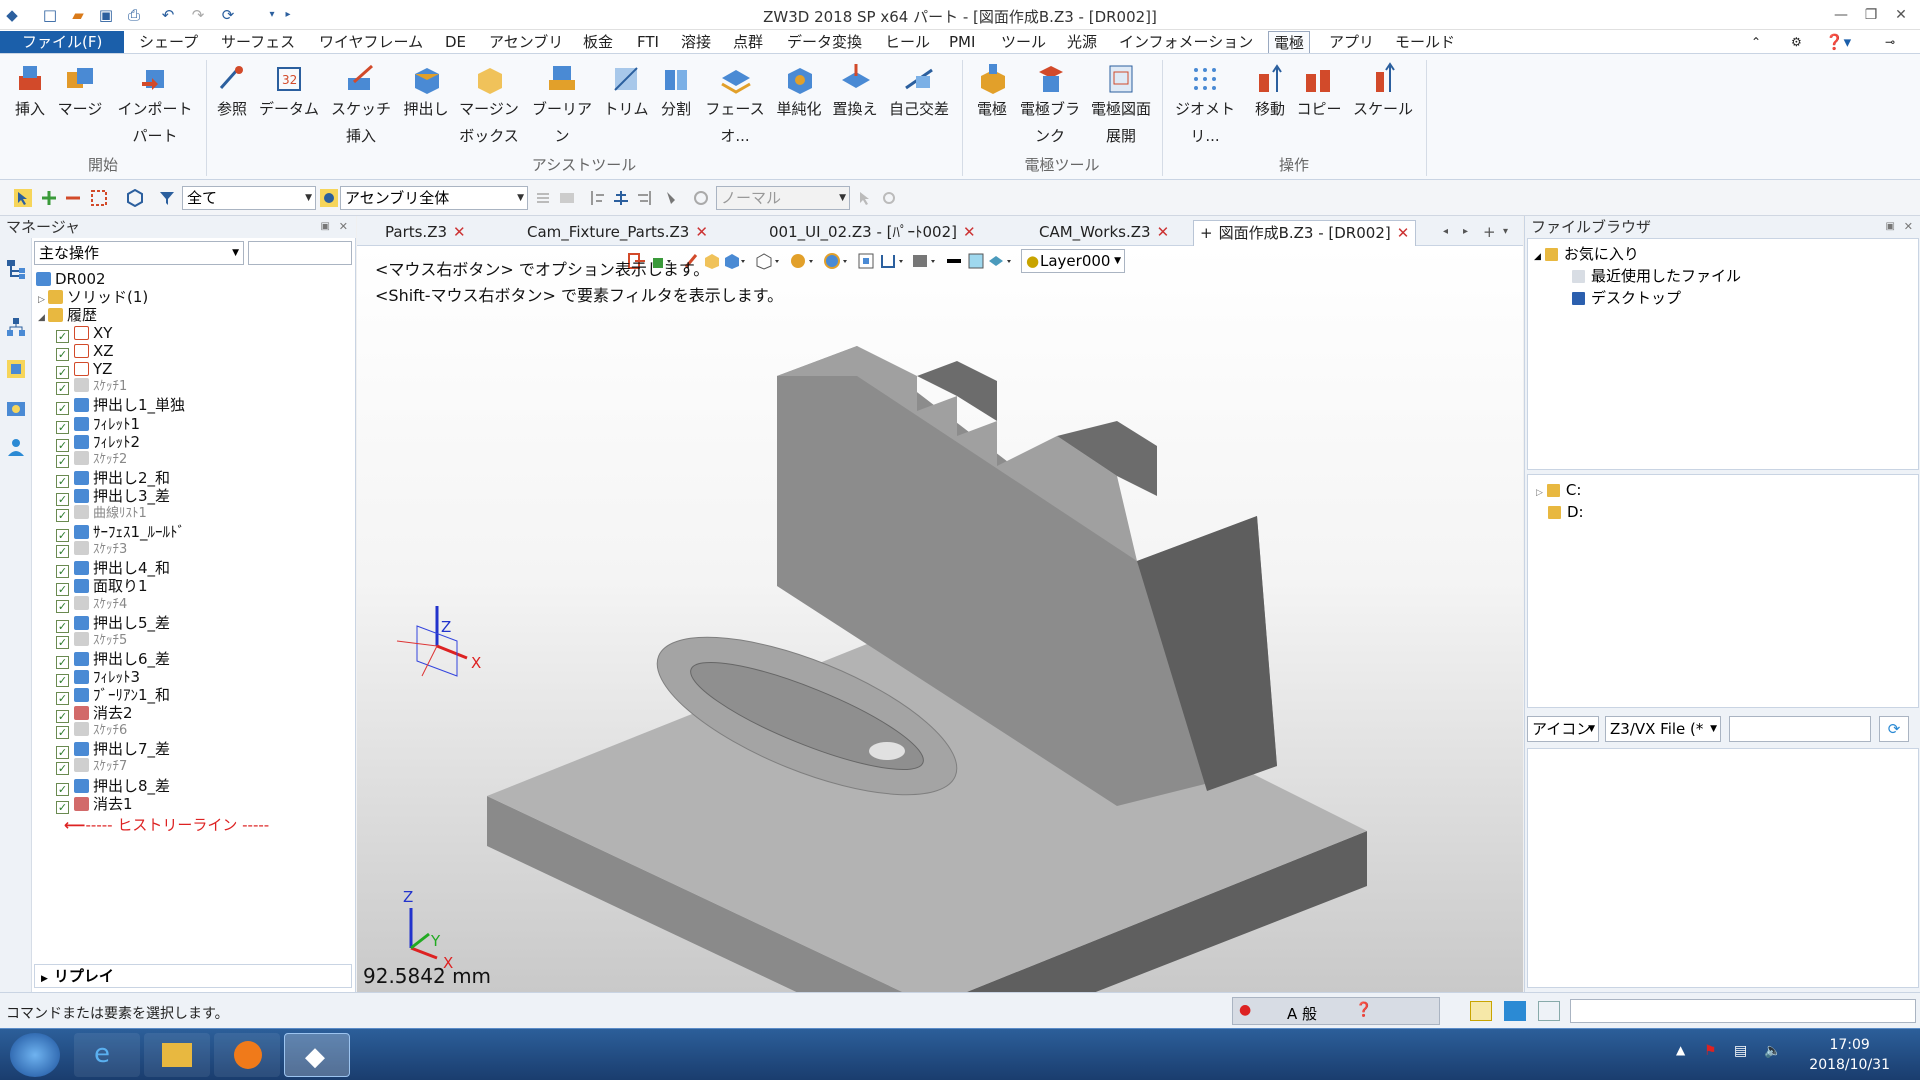 This screenshot has width=1920, height=1080. What do you see at coordinates (67, 315) in the screenshot?
I see `tree-history: ◢ 履歴` at bounding box center [67, 315].